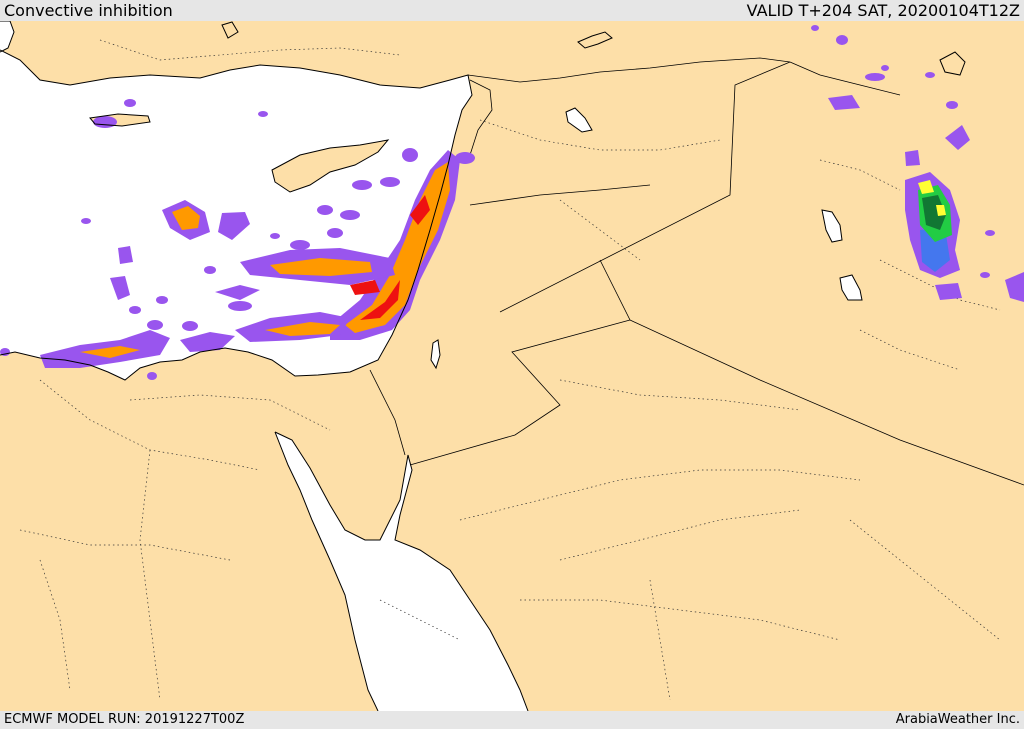 The width and height of the screenshot is (1024, 729). What do you see at coordinates (957, 719) in the screenshot?
I see `credit: ArabiaWeather Inc.` at bounding box center [957, 719].